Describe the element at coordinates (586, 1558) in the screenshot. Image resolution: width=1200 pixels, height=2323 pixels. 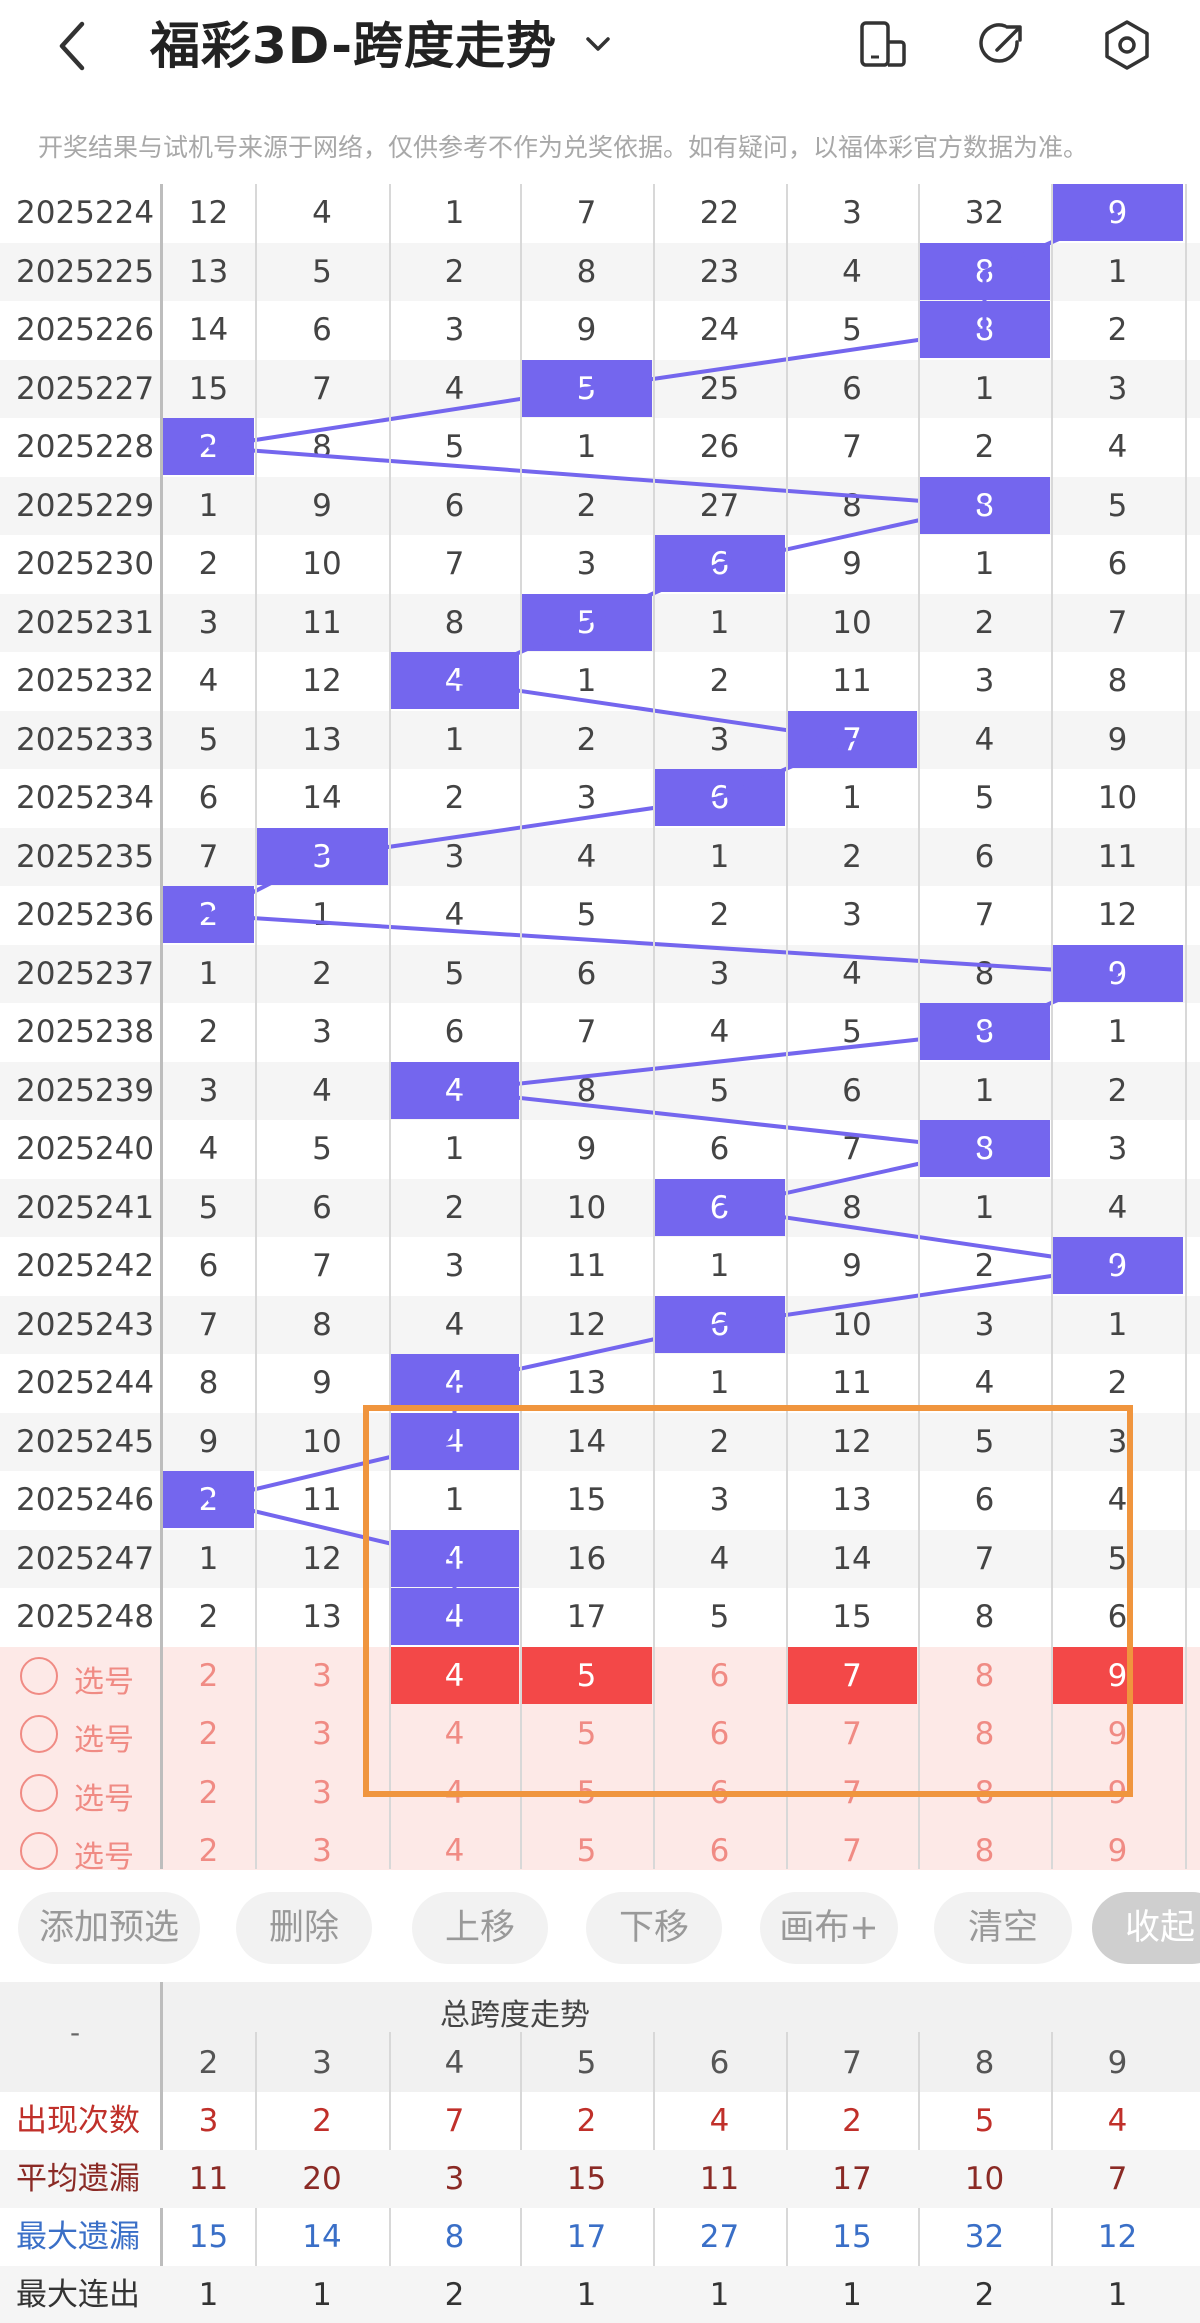
I see `omission-cell: 16` at that location.